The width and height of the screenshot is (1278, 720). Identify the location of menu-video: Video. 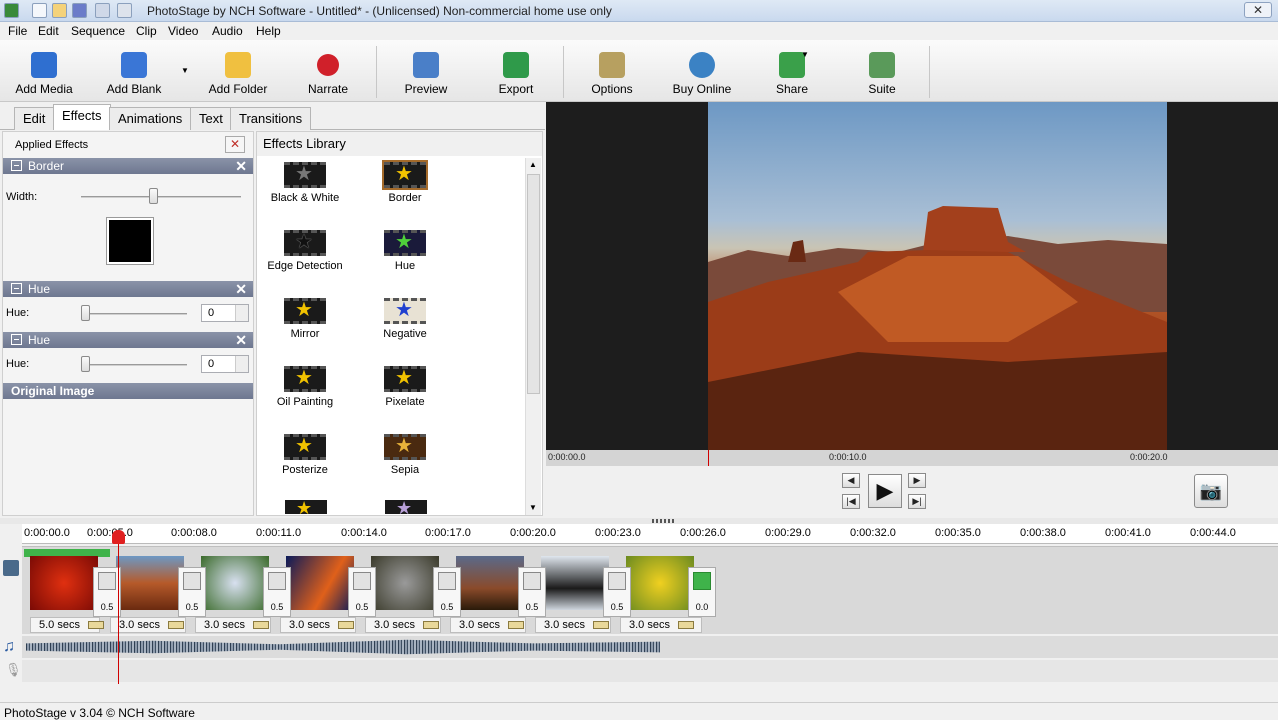
(183, 31).